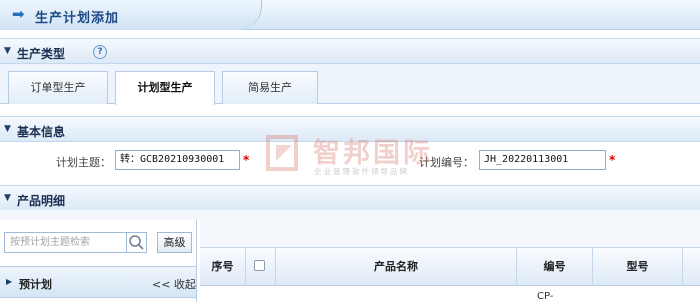 The height and width of the screenshot is (302, 700). What do you see at coordinates (542, 160) in the screenshot?
I see `plan-number-input: JH_20220113001` at bounding box center [542, 160].